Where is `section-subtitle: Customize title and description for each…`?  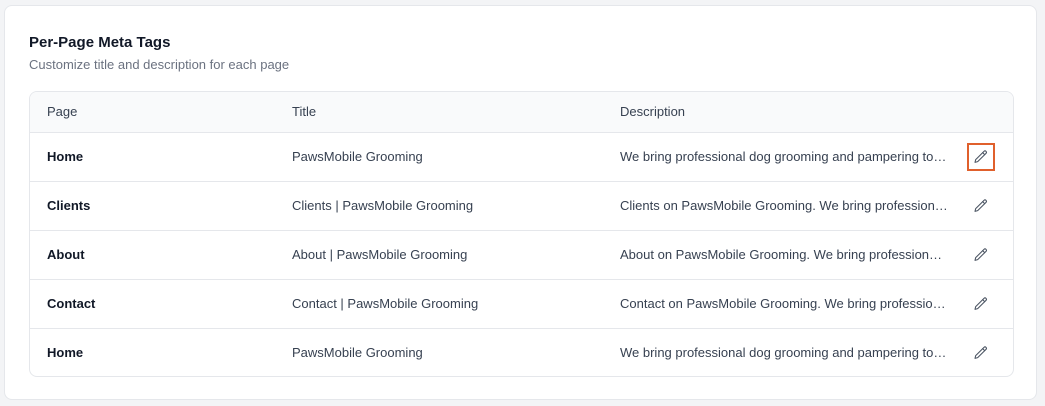 section-subtitle: Customize title and description for each… is located at coordinates (159, 64).